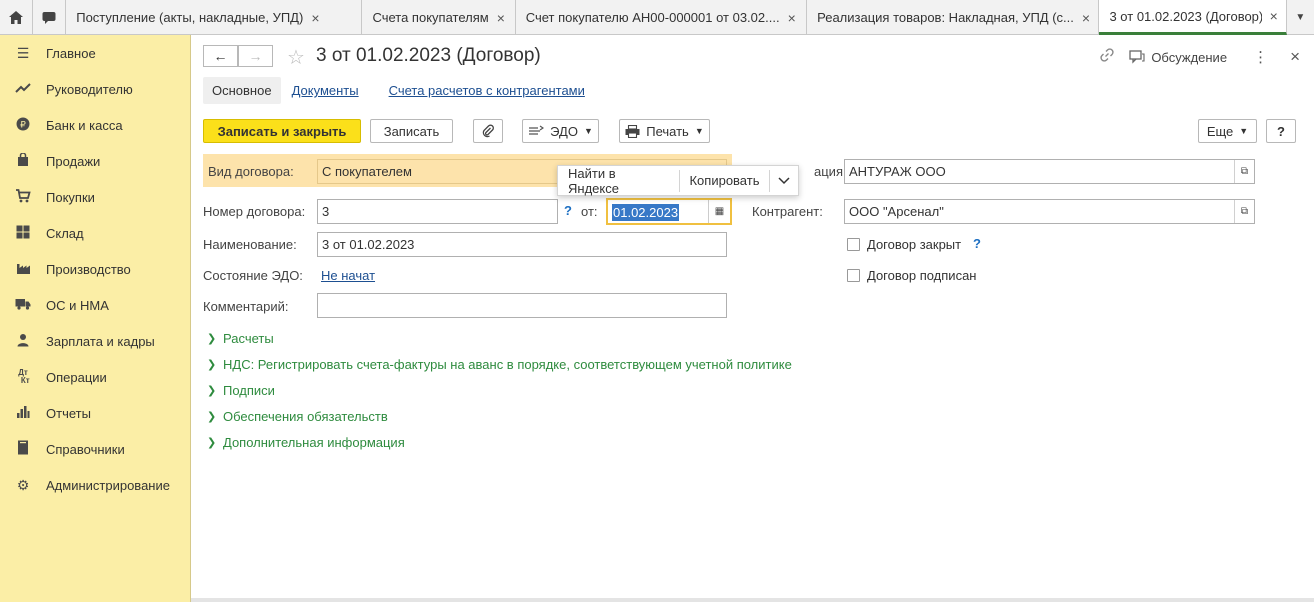  I want to click on subtab-main: Основное, so click(242, 90).